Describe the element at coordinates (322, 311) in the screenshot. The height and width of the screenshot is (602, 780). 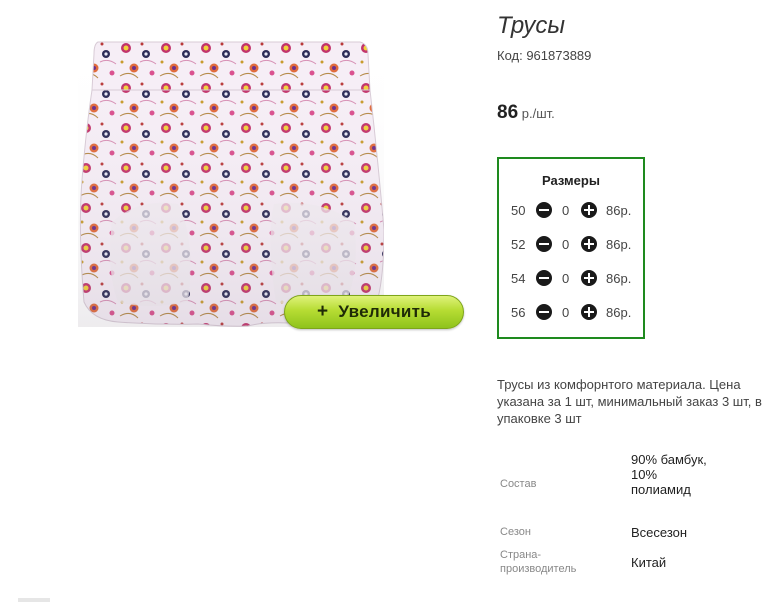
I see `plus-icon: +` at that location.